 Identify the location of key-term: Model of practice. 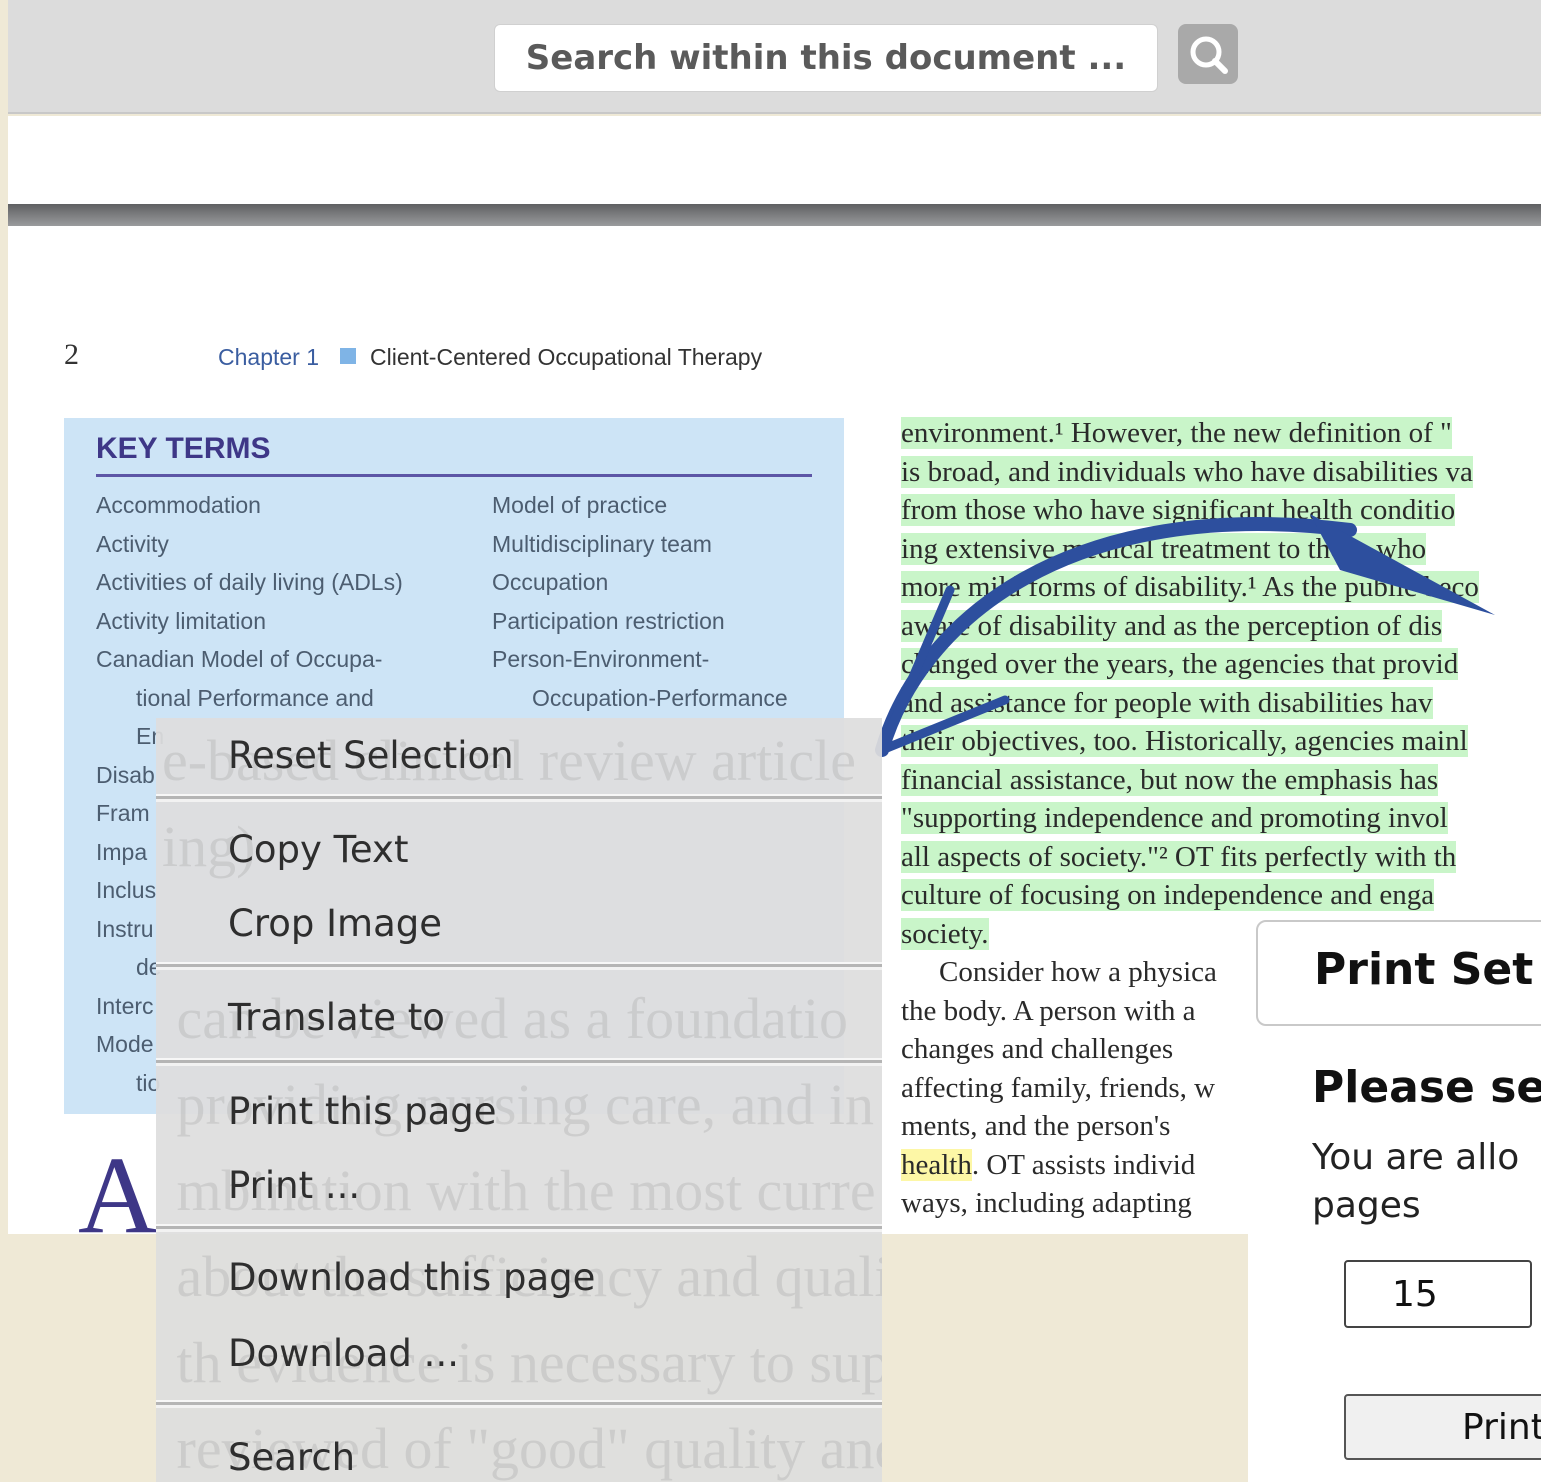
(580, 505).